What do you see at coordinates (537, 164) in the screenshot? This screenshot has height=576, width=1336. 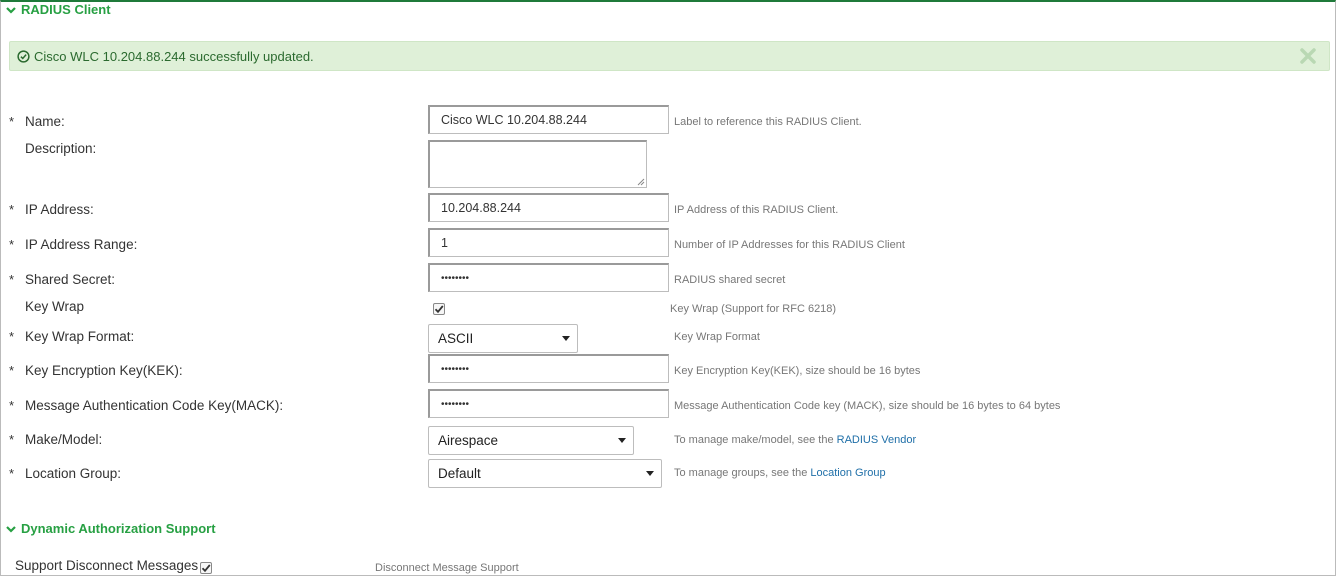 I see `description-textarea` at bounding box center [537, 164].